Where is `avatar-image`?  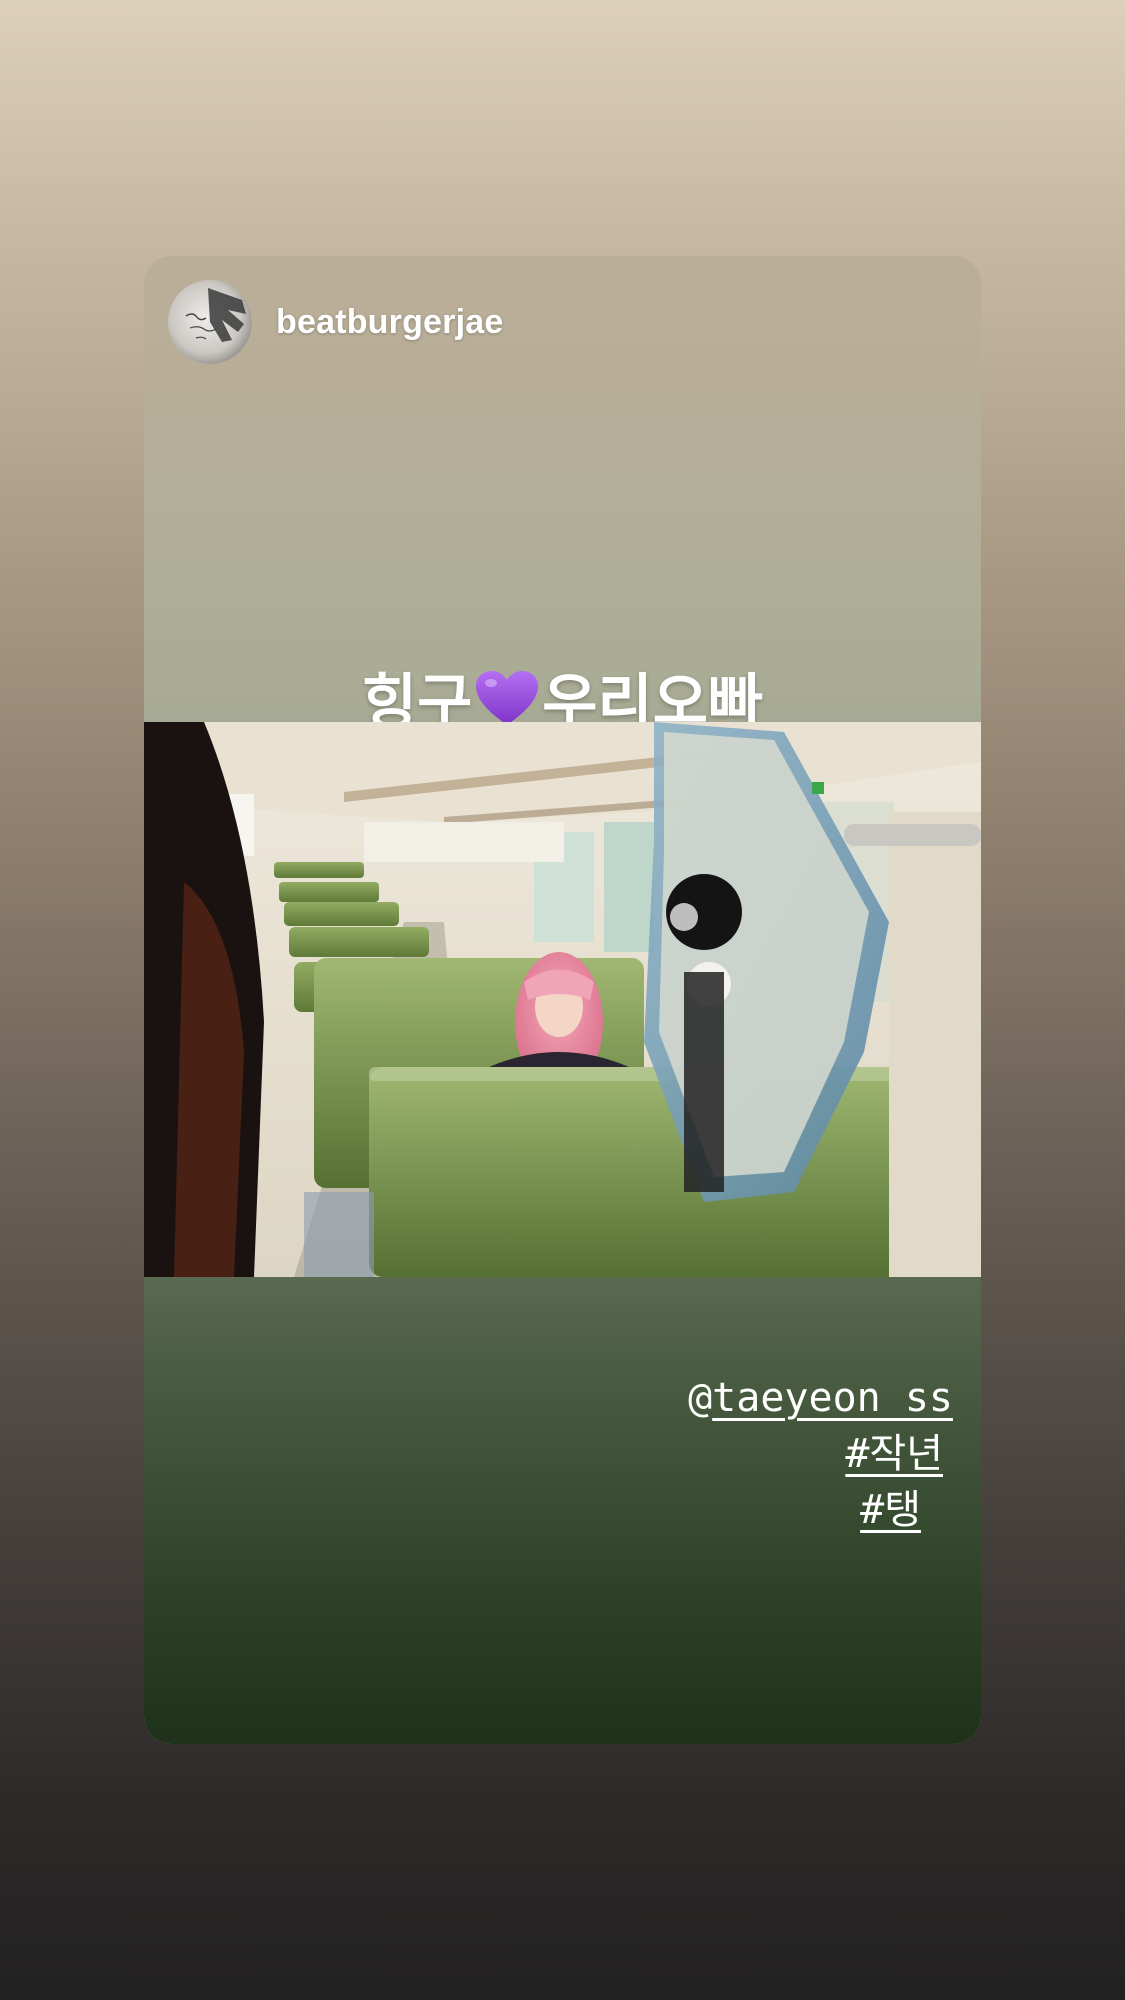
avatar-image is located at coordinates (210, 322).